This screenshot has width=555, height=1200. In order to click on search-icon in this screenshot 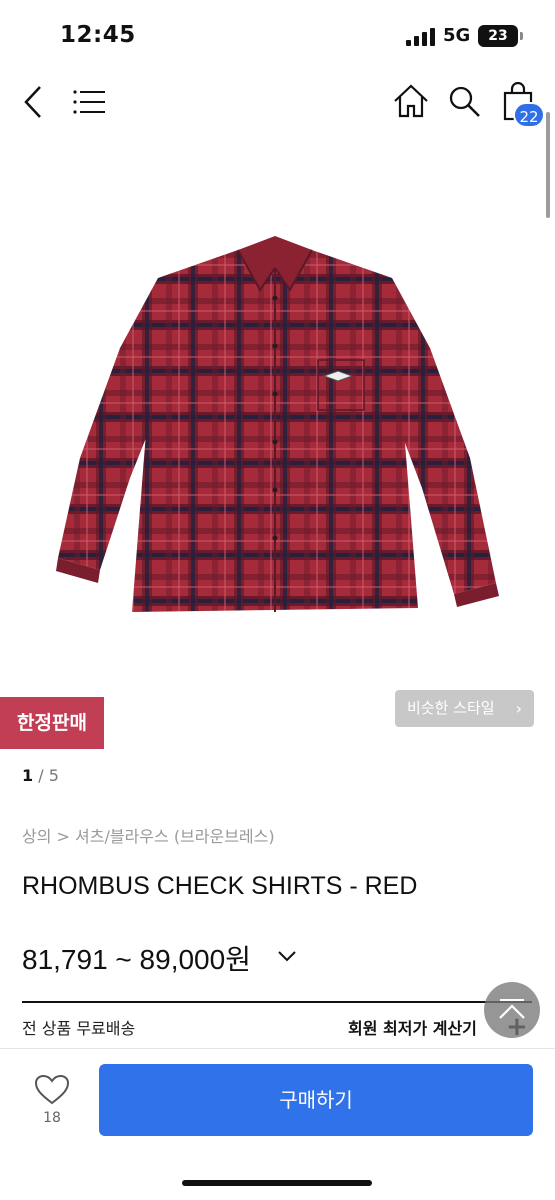, I will do `click(465, 102)`.